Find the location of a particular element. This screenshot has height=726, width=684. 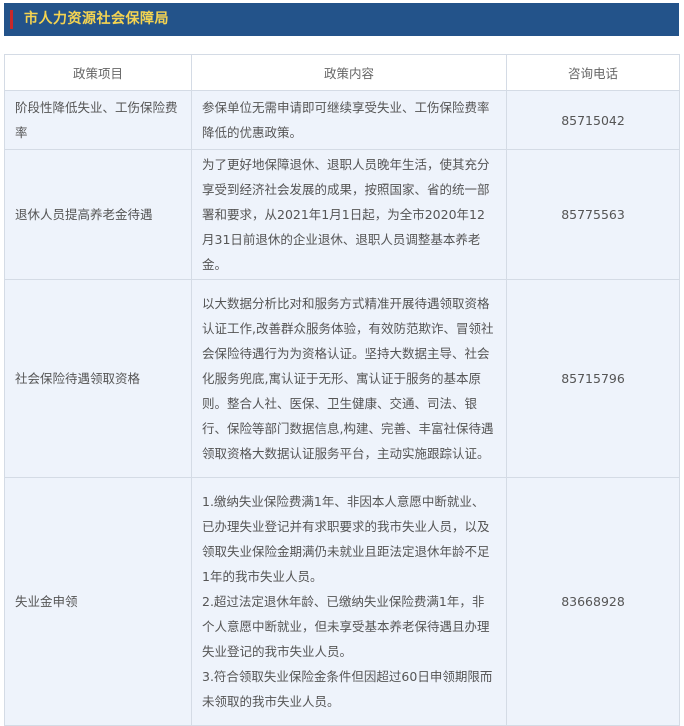

policy-item: 社会保险待遇领取资格 is located at coordinates (98, 378).